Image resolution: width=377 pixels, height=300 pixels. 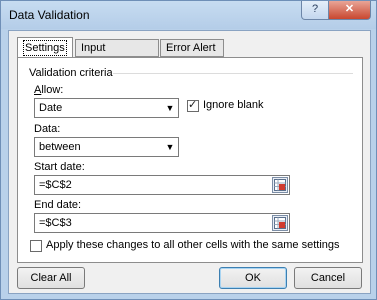 What do you see at coordinates (55, 223) in the screenshot?
I see `end-date-value: =$C$3` at bounding box center [55, 223].